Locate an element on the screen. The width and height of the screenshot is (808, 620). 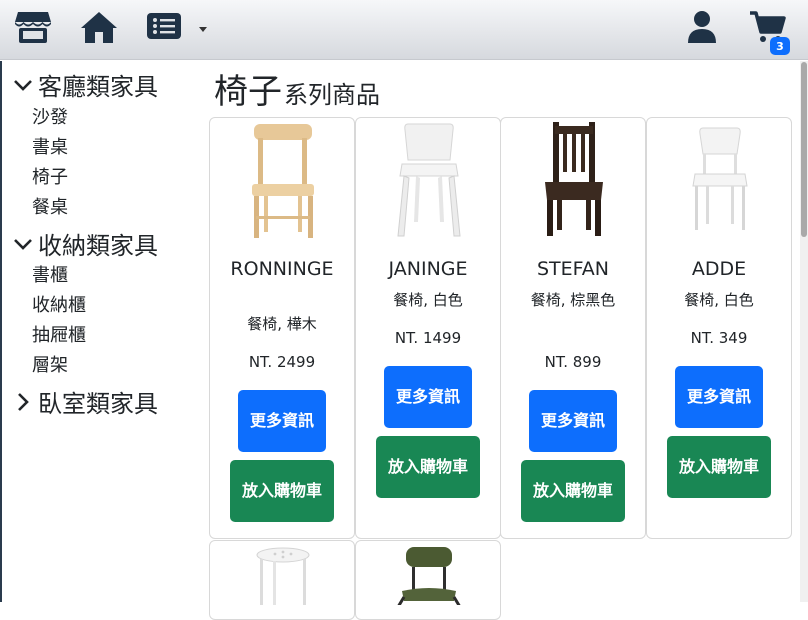
sidebar-item-desk: 書桌 is located at coordinates (50, 146).